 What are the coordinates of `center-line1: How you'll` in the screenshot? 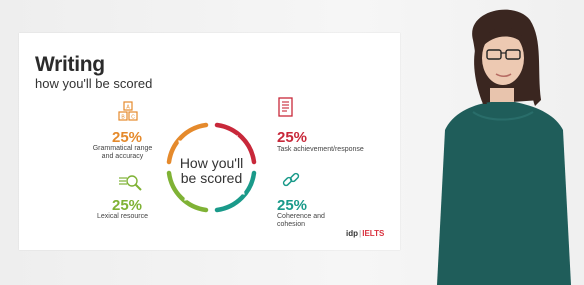 It's located at (211, 163).